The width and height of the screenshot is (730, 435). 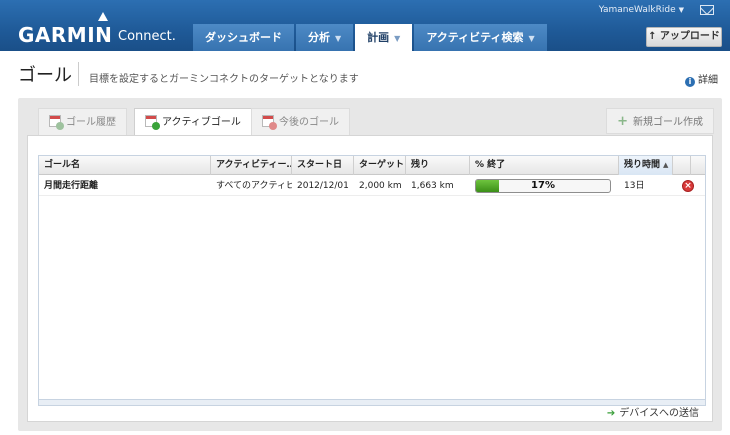 I want to click on send-to-device-link: ➔ デバイスへの送信, so click(x=653, y=411).